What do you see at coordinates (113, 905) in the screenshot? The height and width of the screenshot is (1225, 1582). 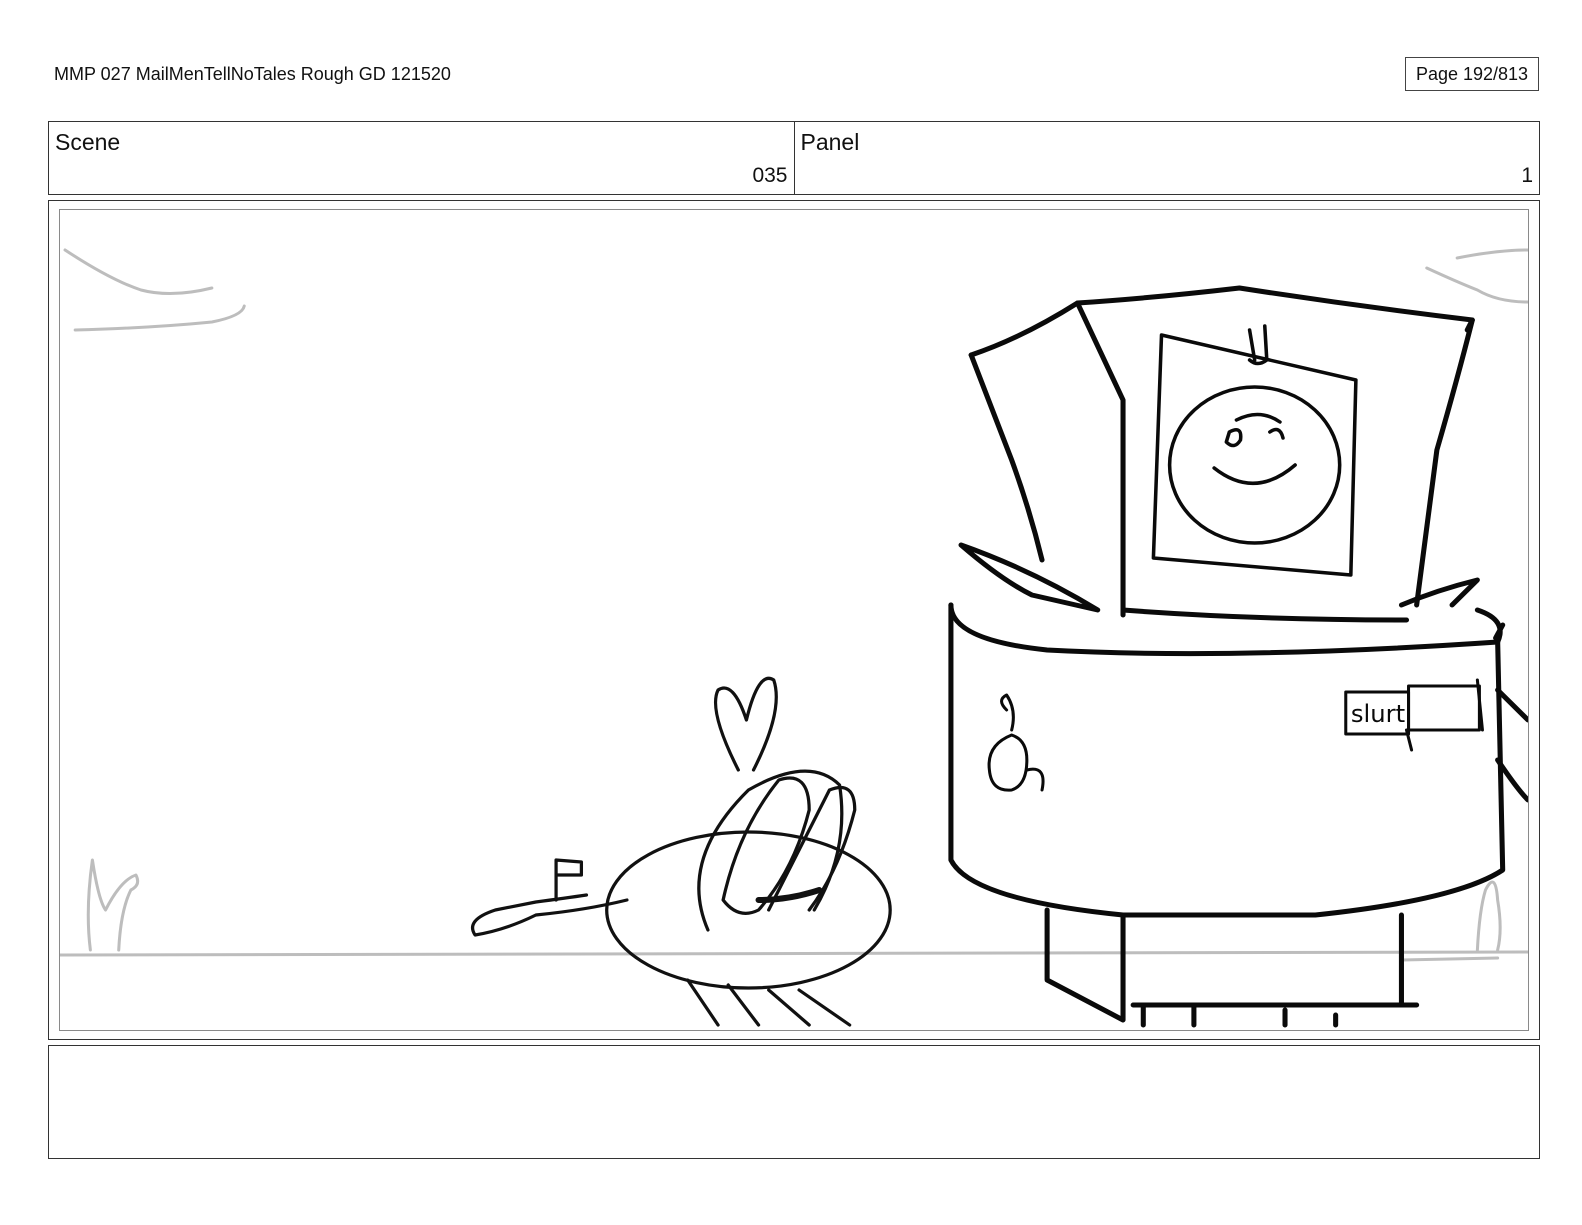 I see `cactus-left` at bounding box center [113, 905].